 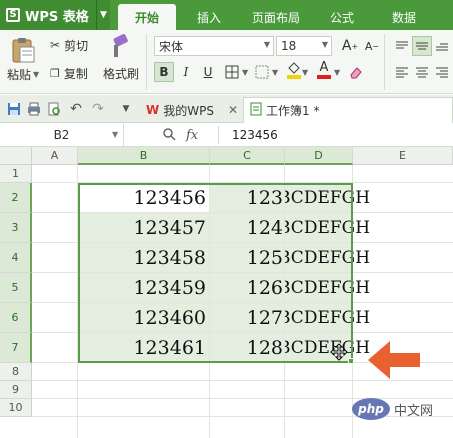 I want to click on borders-icon, so click(x=232, y=72).